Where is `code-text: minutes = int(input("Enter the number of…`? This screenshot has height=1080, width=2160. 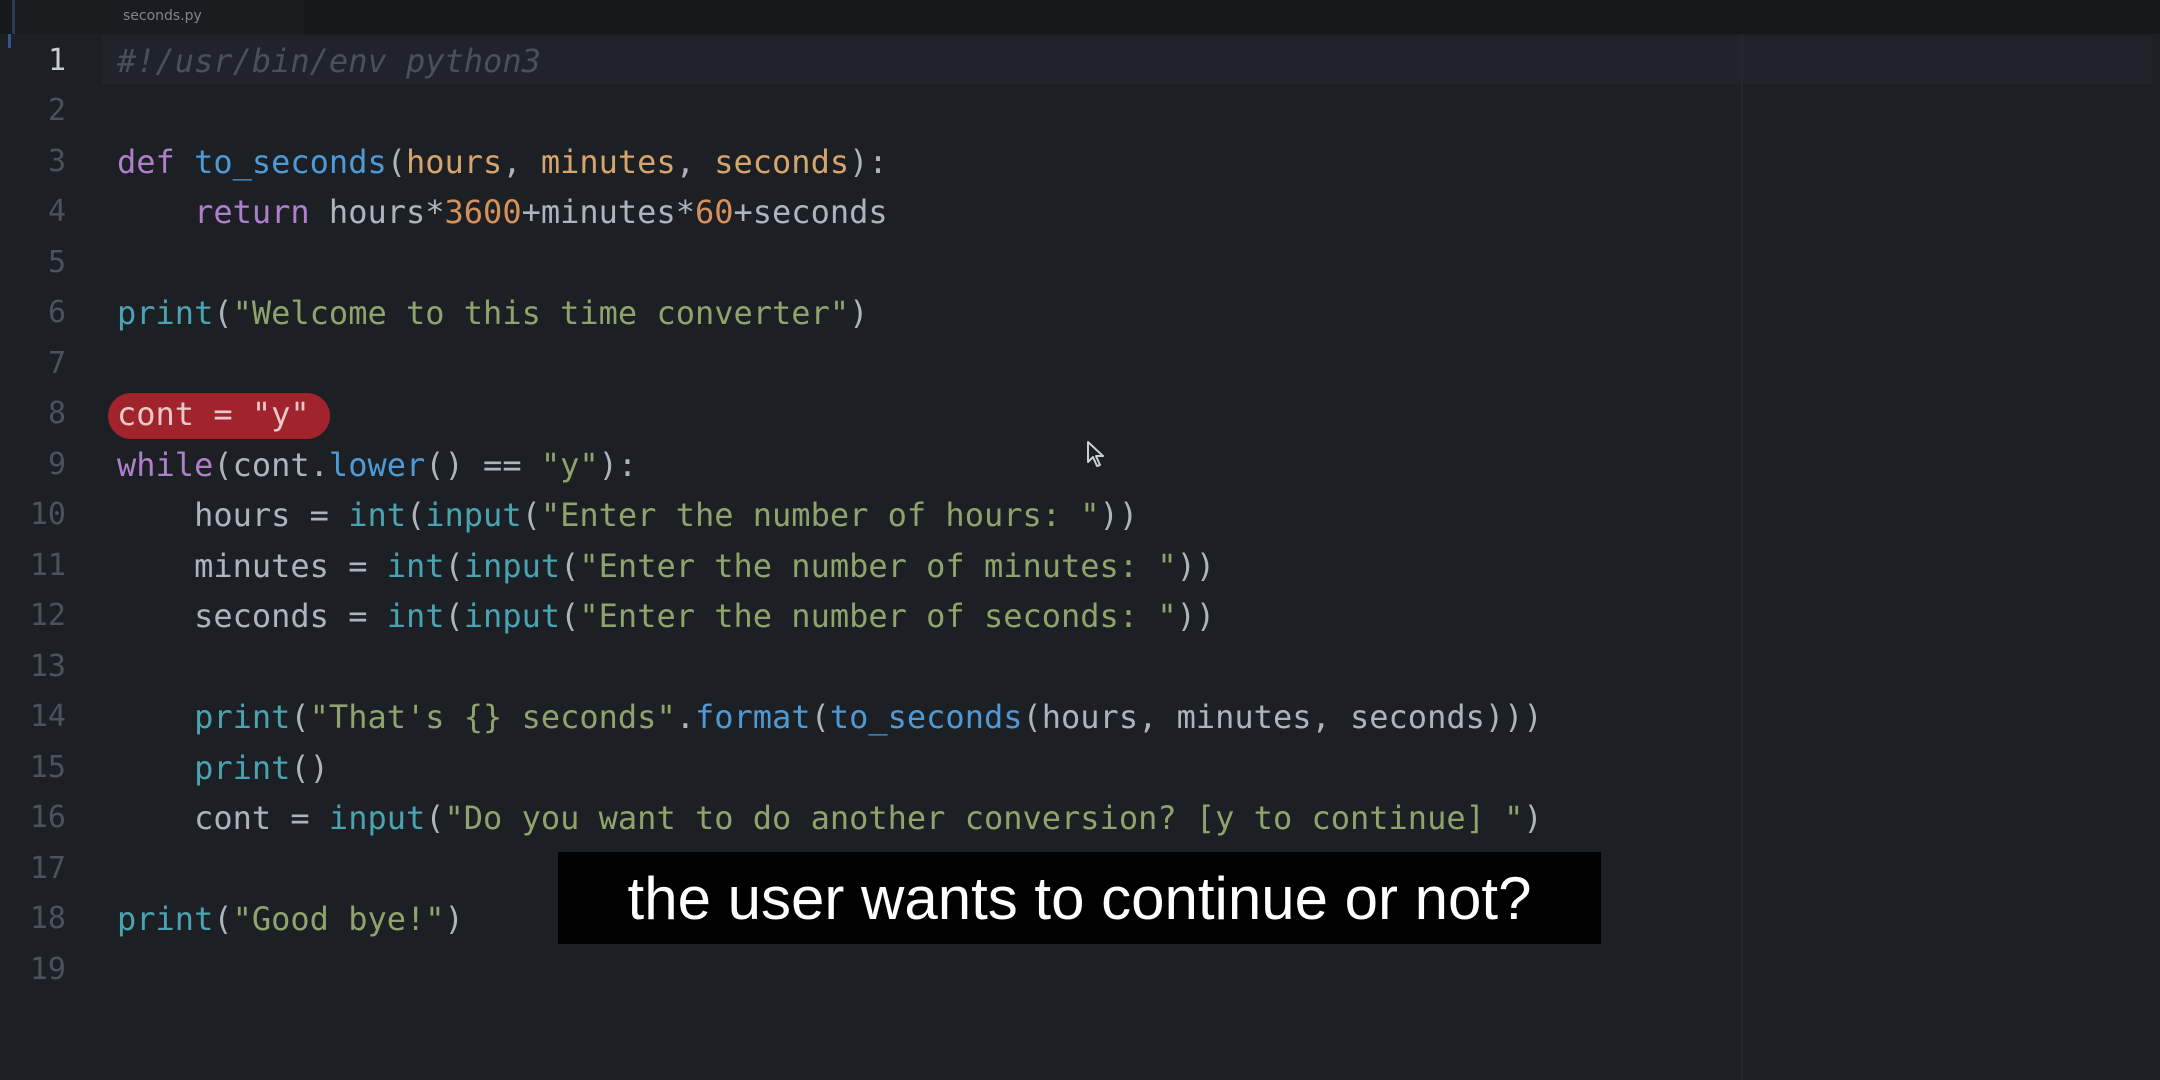 code-text: minutes = int(input("Enter the number of… is located at coordinates (666, 566).